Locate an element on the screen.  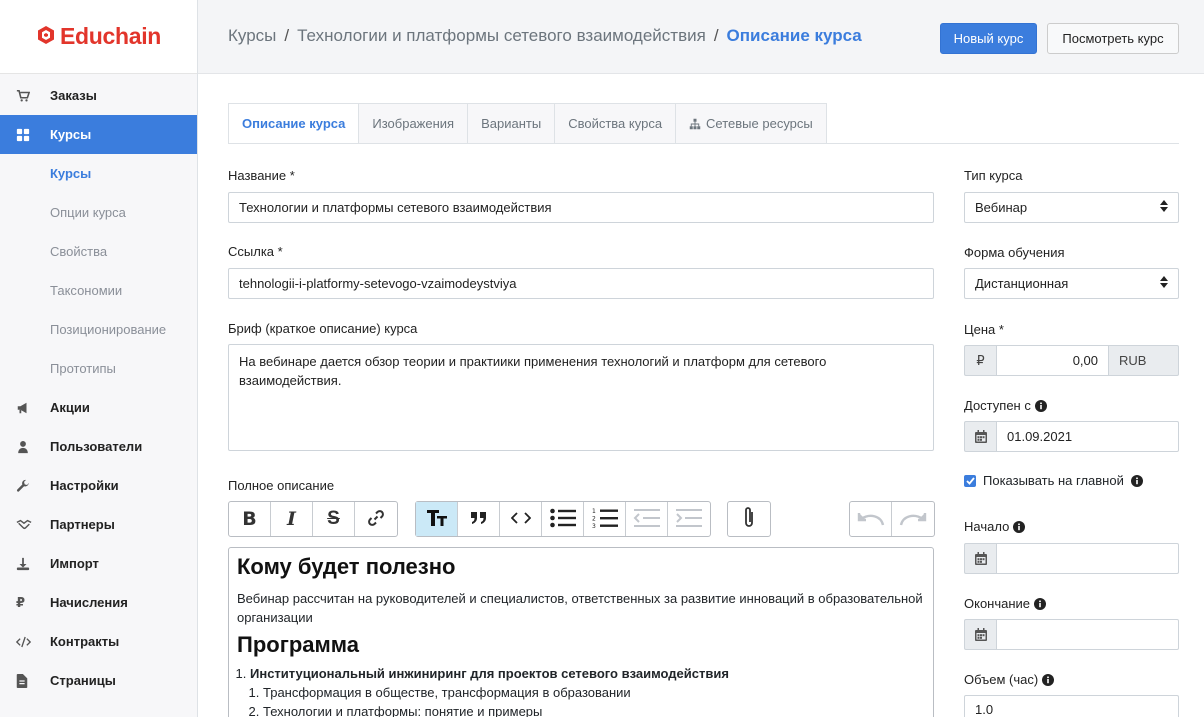
sidebar-item-label: Партнеры is located at coordinates (82, 524).